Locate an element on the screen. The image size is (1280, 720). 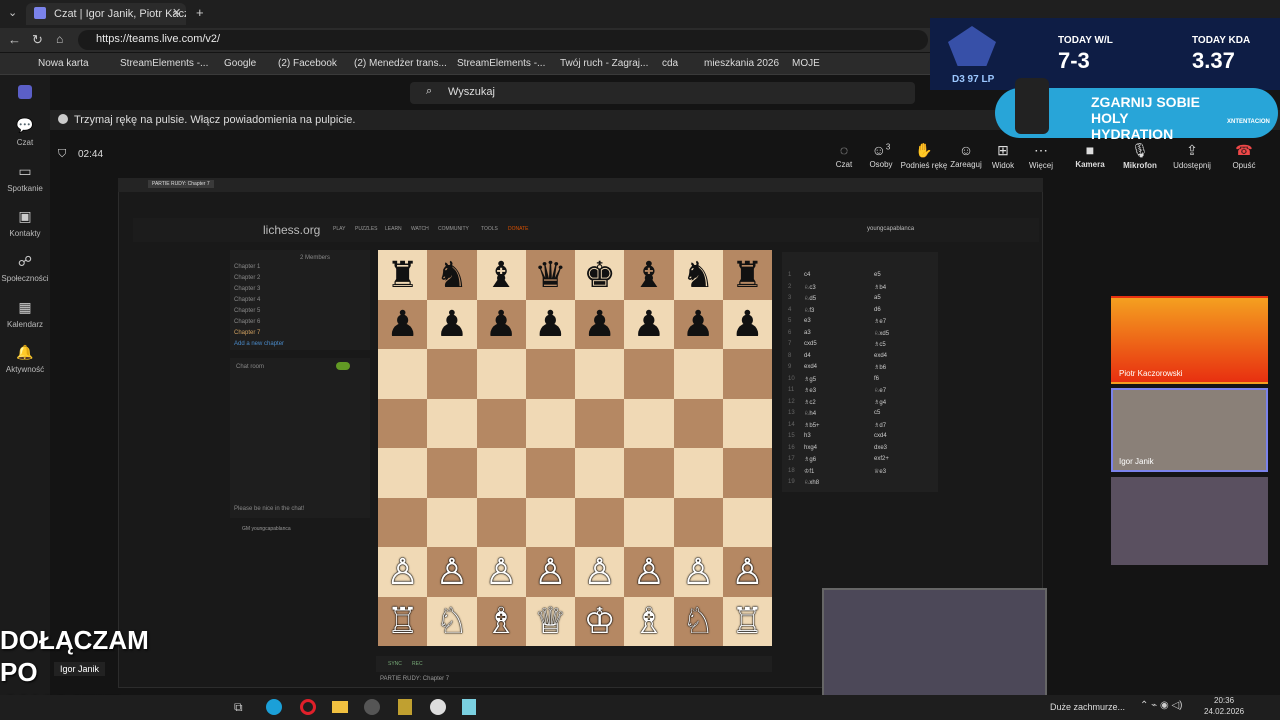
rail-item-communities: ☍ Społeczności is located at coordinates (25, 268).